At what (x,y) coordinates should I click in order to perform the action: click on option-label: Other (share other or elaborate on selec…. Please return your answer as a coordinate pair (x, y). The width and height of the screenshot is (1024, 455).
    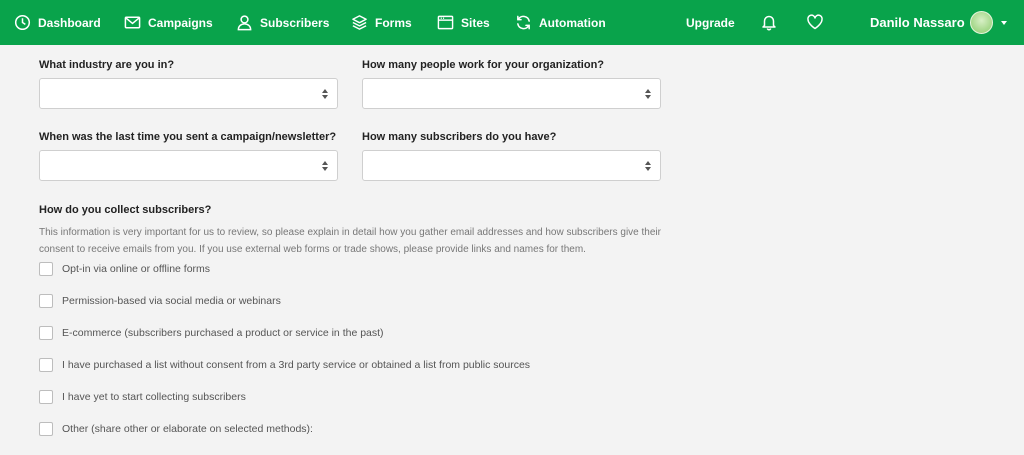
    Looking at the image, I should click on (187, 429).